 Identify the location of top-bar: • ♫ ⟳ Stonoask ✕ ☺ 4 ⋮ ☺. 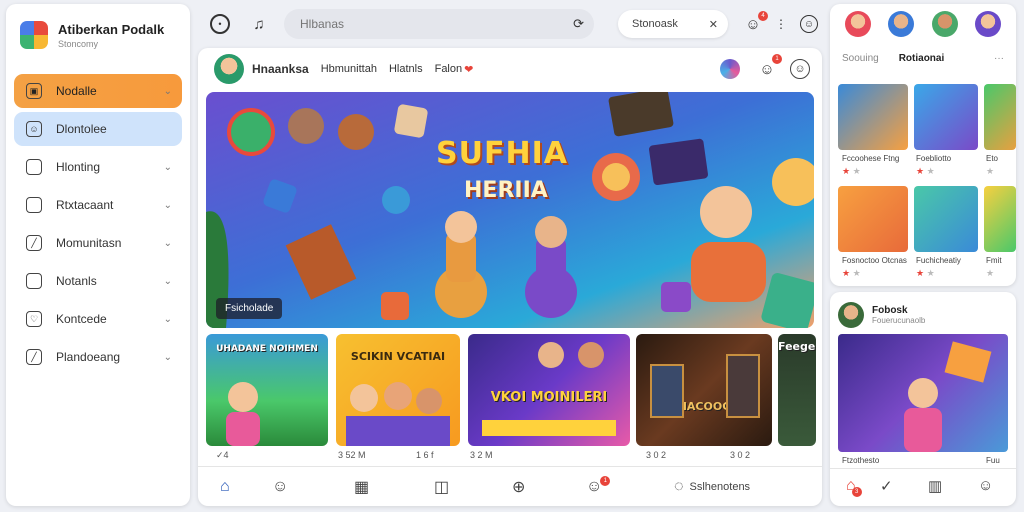
(510, 24).